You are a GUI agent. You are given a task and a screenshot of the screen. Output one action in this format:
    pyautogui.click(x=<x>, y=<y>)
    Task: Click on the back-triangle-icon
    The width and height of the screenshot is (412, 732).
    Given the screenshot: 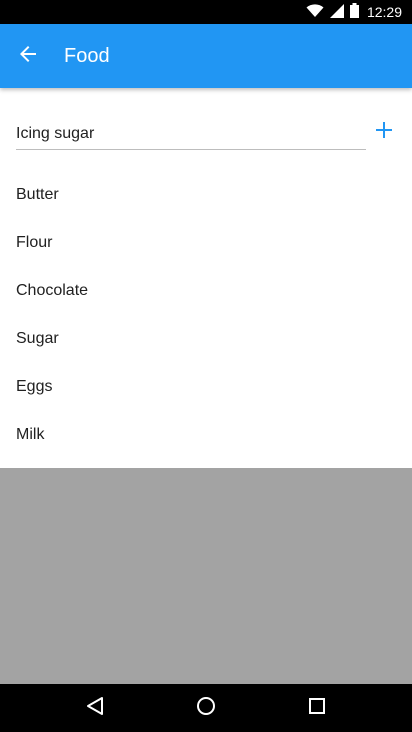 What is the action you would take?
    pyautogui.click(x=95, y=708)
    